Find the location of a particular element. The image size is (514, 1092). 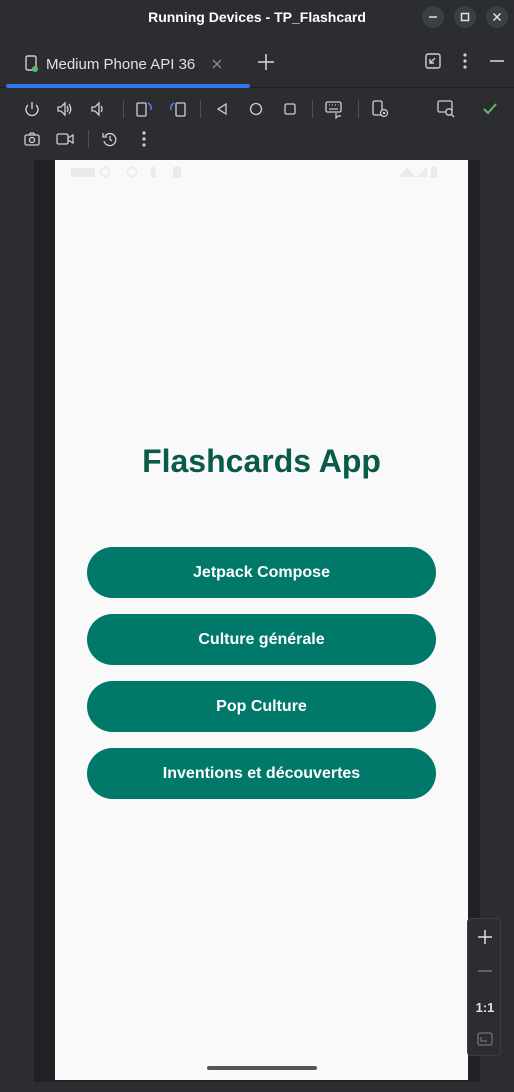

jetpack-compose-button: Jetpack Compose is located at coordinates (261, 572).